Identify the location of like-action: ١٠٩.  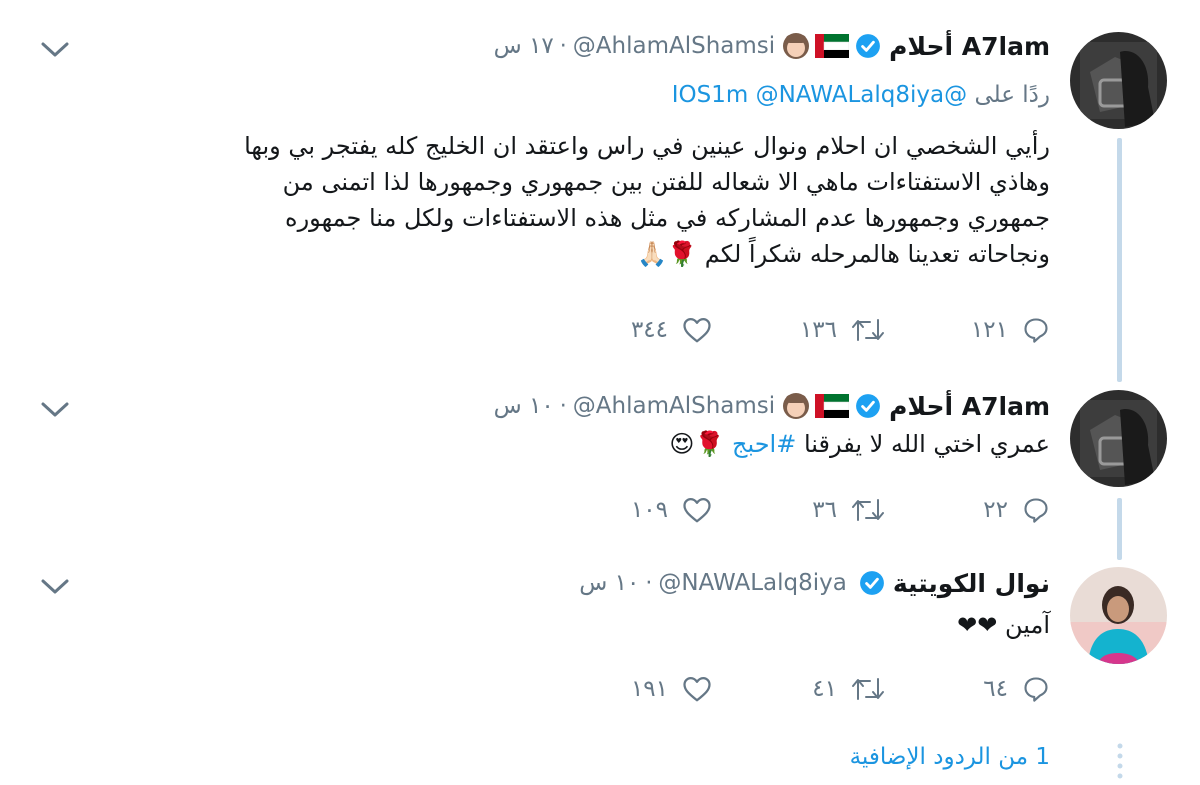
(671, 510).